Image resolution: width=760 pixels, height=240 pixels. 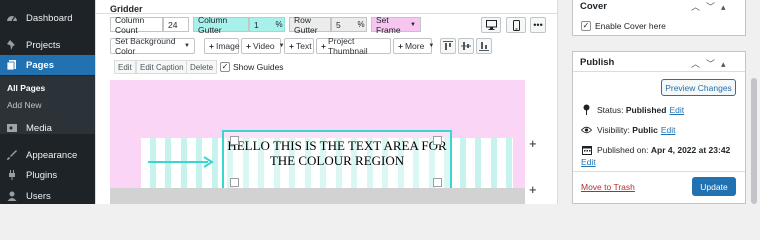 I want to click on sidebar-item-plugins: Plugins, so click(x=47, y=175).